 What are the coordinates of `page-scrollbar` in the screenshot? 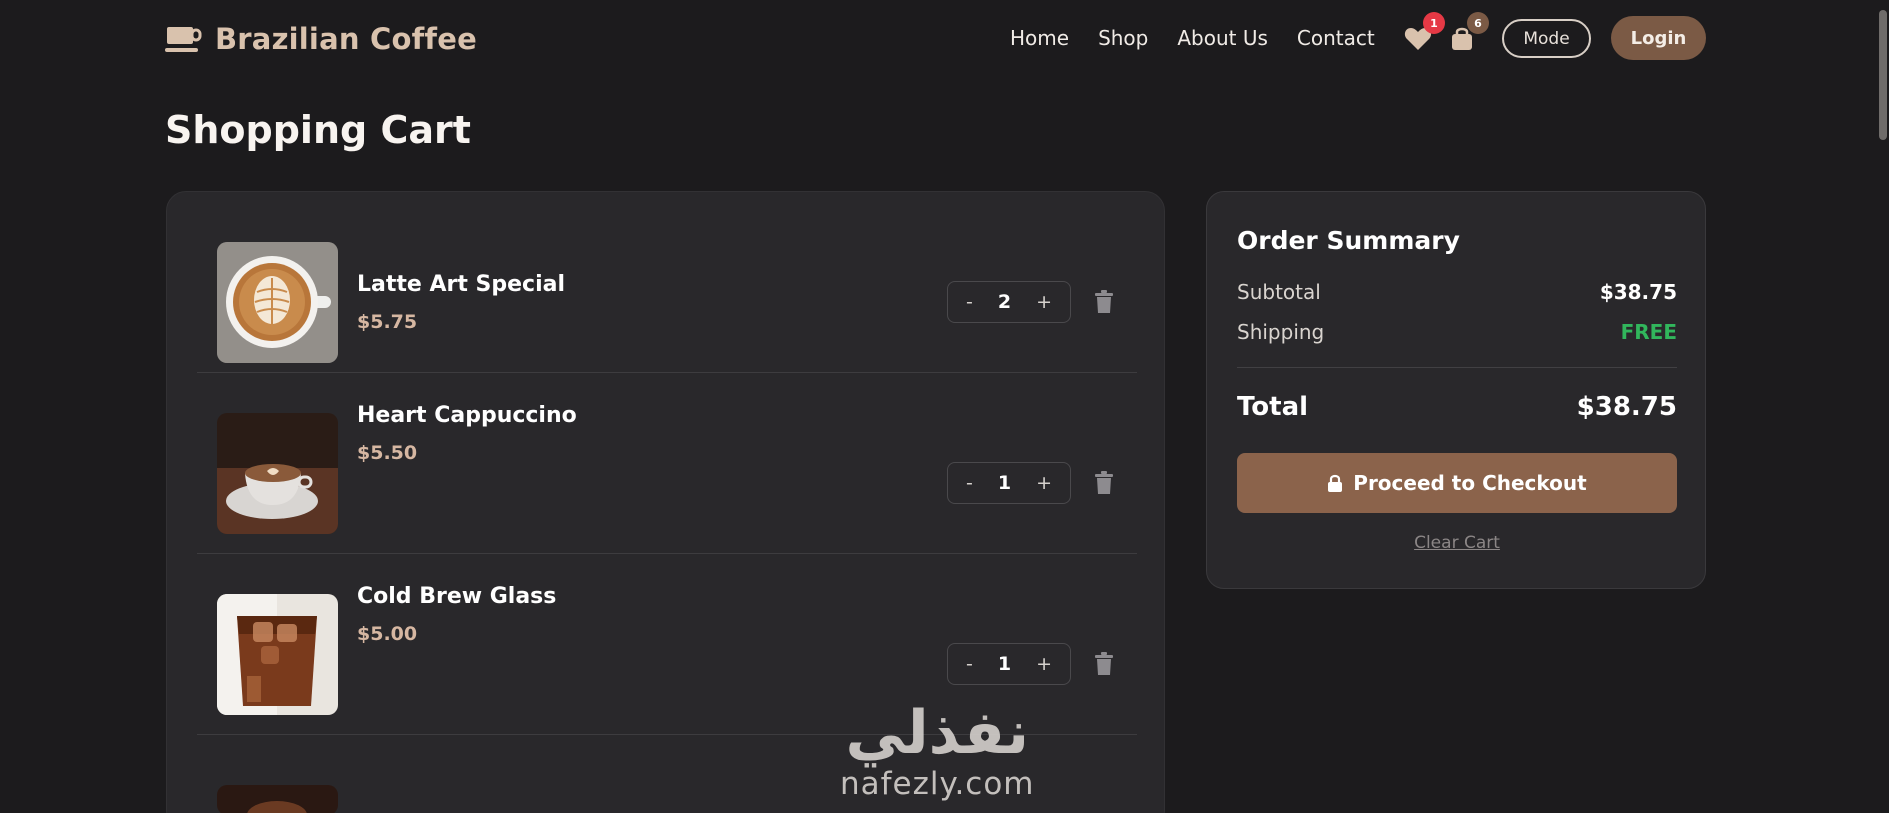 It's located at (1883, 406).